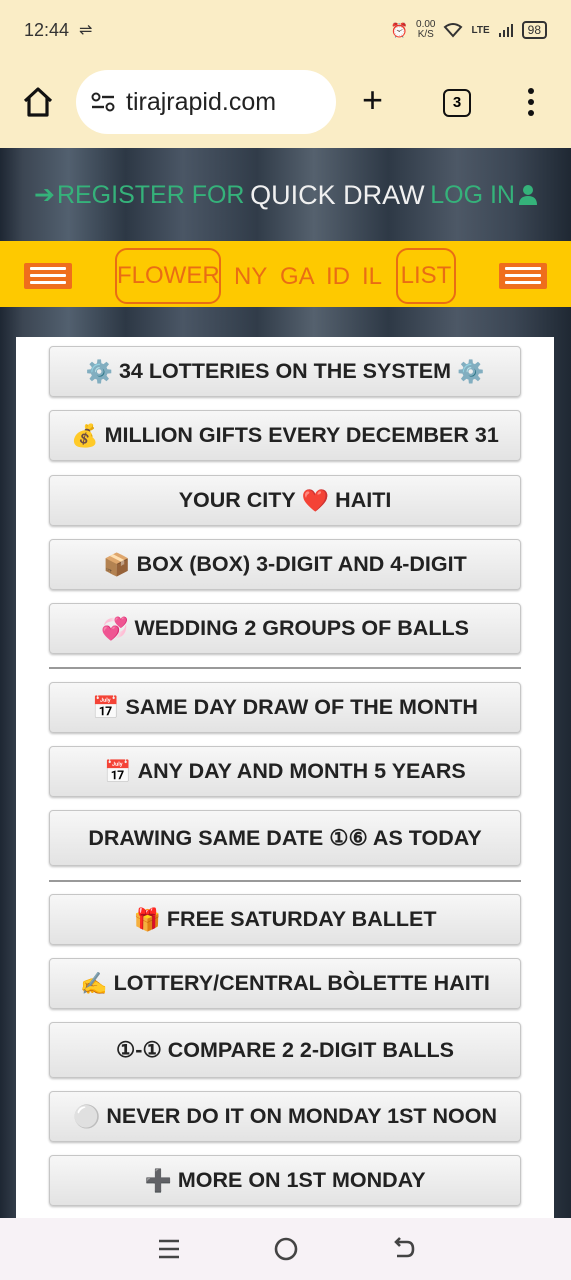  I want to click on home-circle-icon, so click(286, 1249).